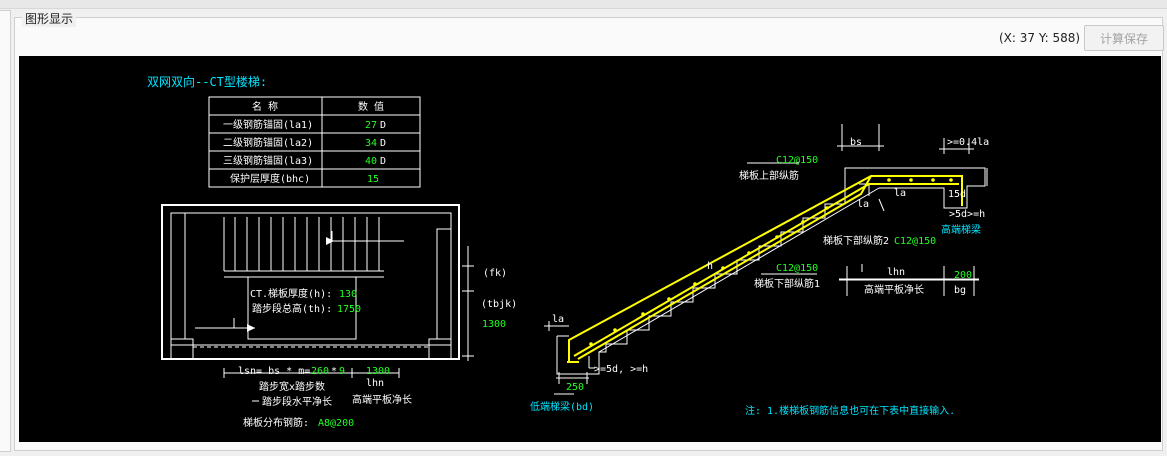 This screenshot has width=1167, height=456. I want to click on coordinate-readout: (X: 37 Y: 588), so click(1040, 38).